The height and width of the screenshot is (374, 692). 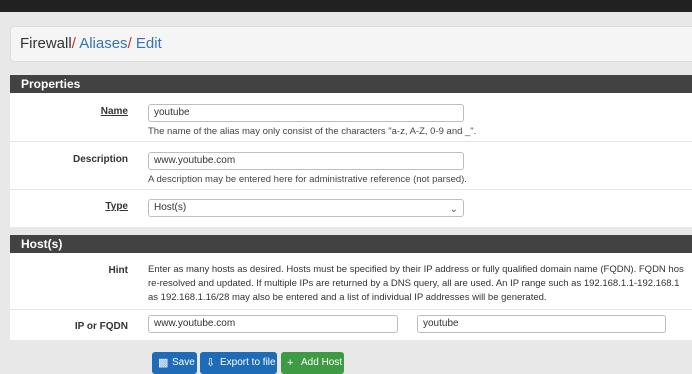 What do you see at coordinates (114, 111) in the screenshot?
I see `name-label: Name` at bounding box center [114, 111].